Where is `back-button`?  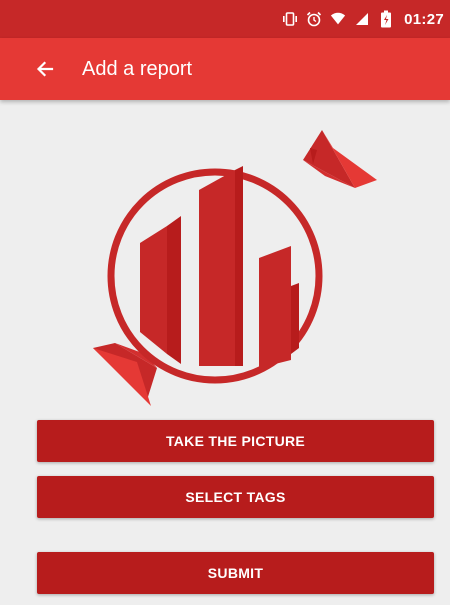
back-button is located at coordinates (45, 69).